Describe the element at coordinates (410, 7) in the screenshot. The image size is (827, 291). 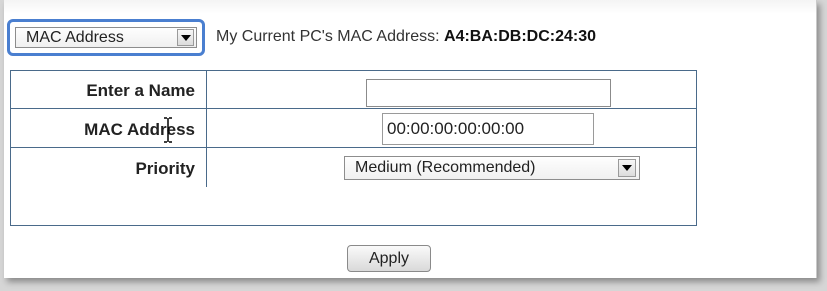
I see `top-fade` at that location.